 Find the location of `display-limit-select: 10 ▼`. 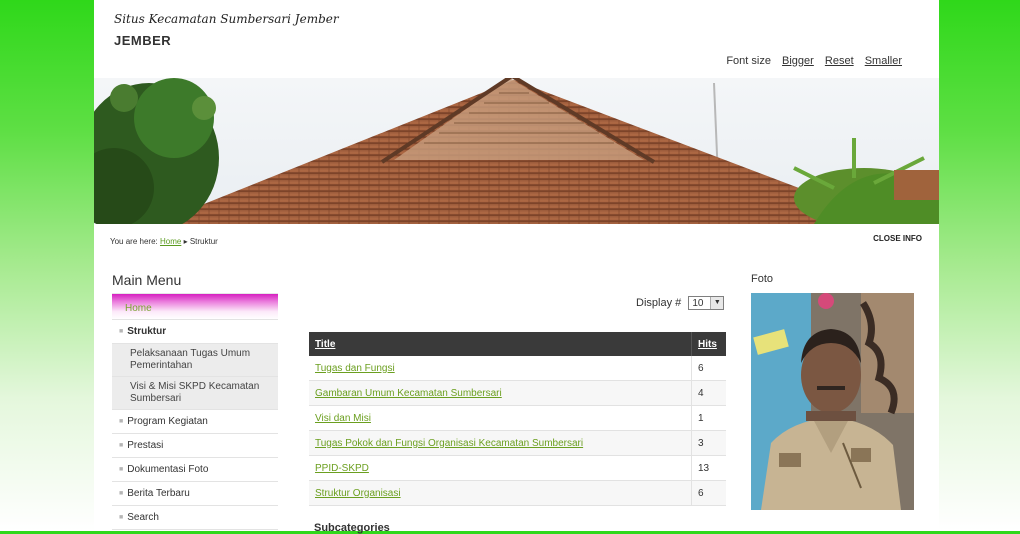

display-limit-select: 10 ▼ is located at coordinates (706, 303).